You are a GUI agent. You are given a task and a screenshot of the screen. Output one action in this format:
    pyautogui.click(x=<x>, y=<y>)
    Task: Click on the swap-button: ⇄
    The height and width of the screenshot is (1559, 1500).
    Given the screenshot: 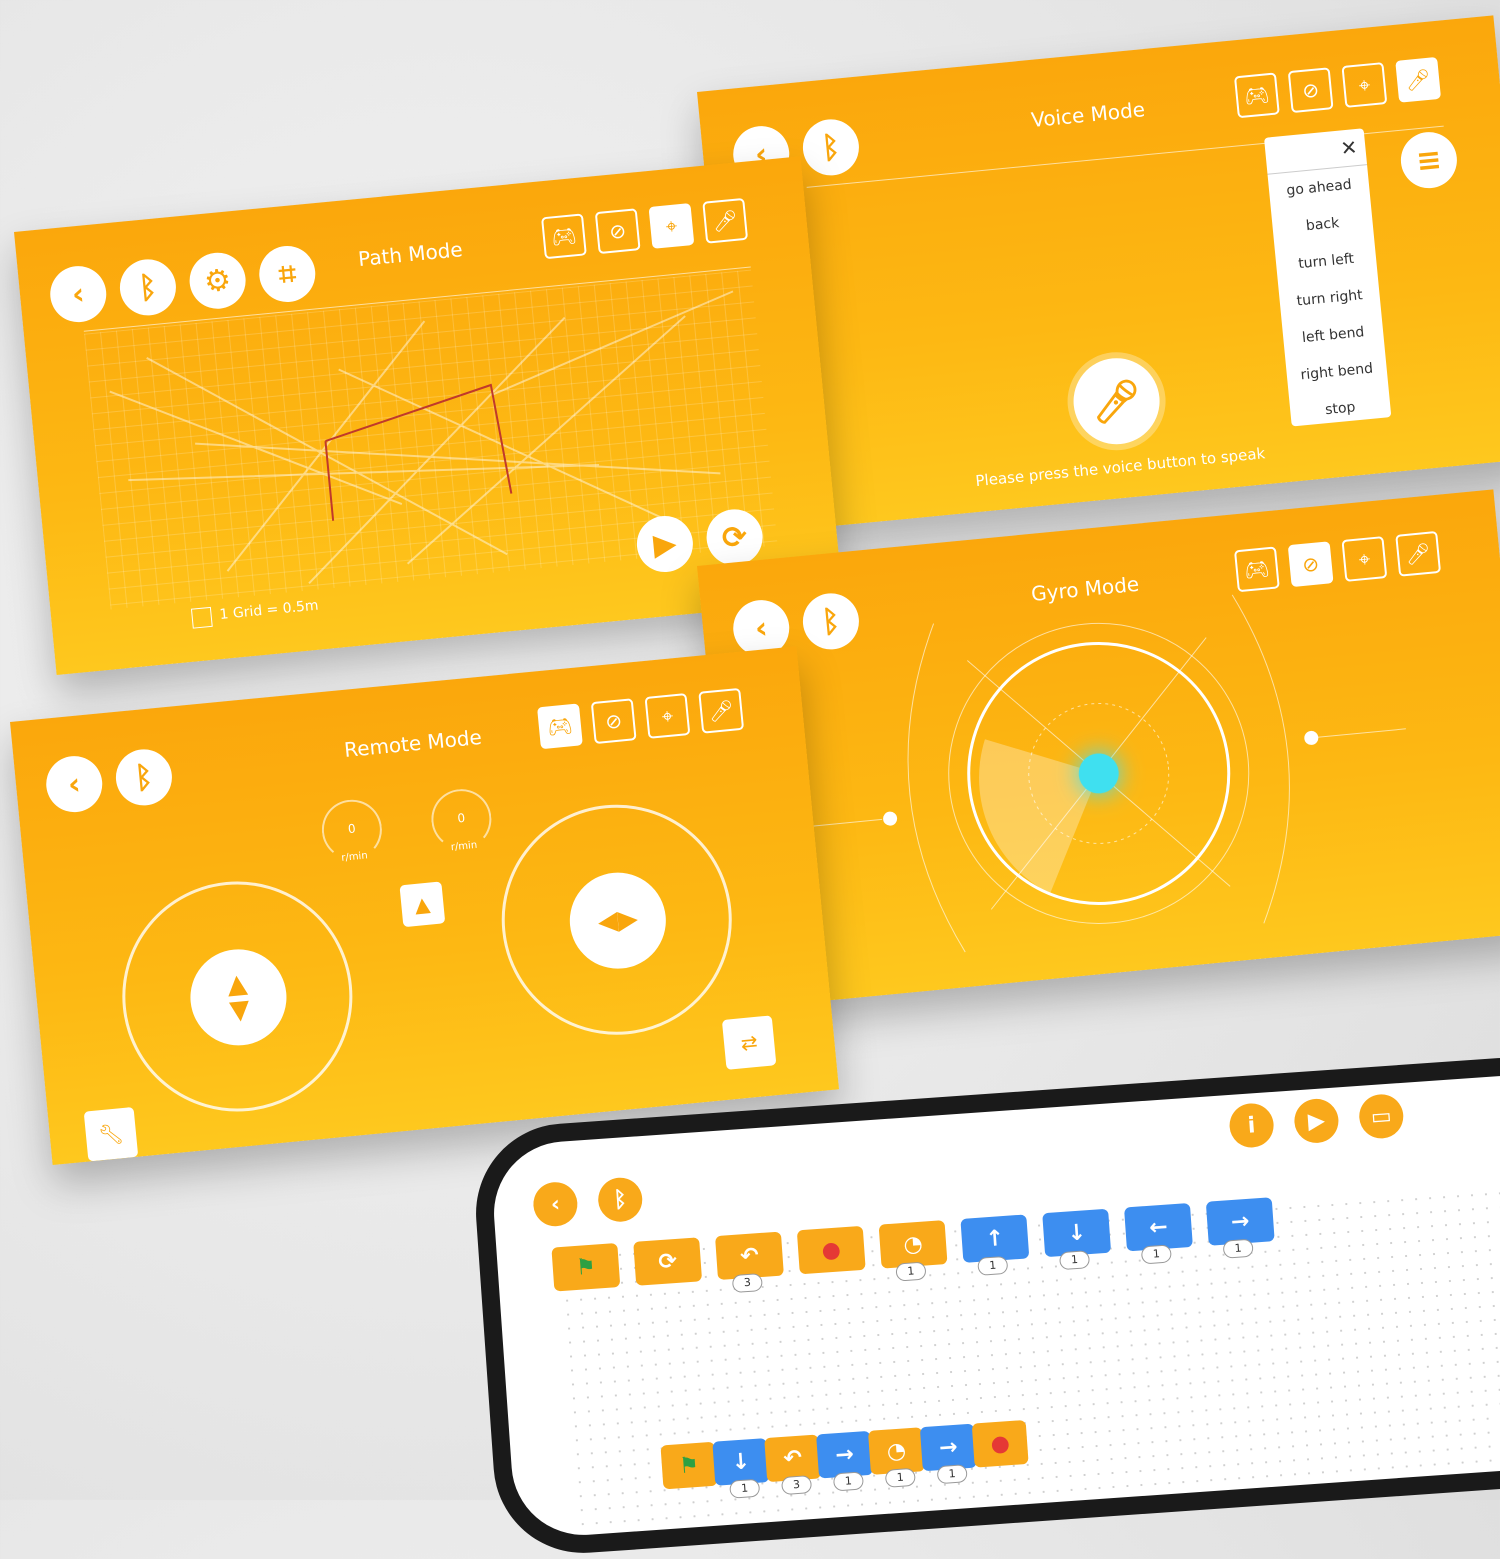 What is the action you would take?
    pyautogui.click(x=749, y=1042)
    